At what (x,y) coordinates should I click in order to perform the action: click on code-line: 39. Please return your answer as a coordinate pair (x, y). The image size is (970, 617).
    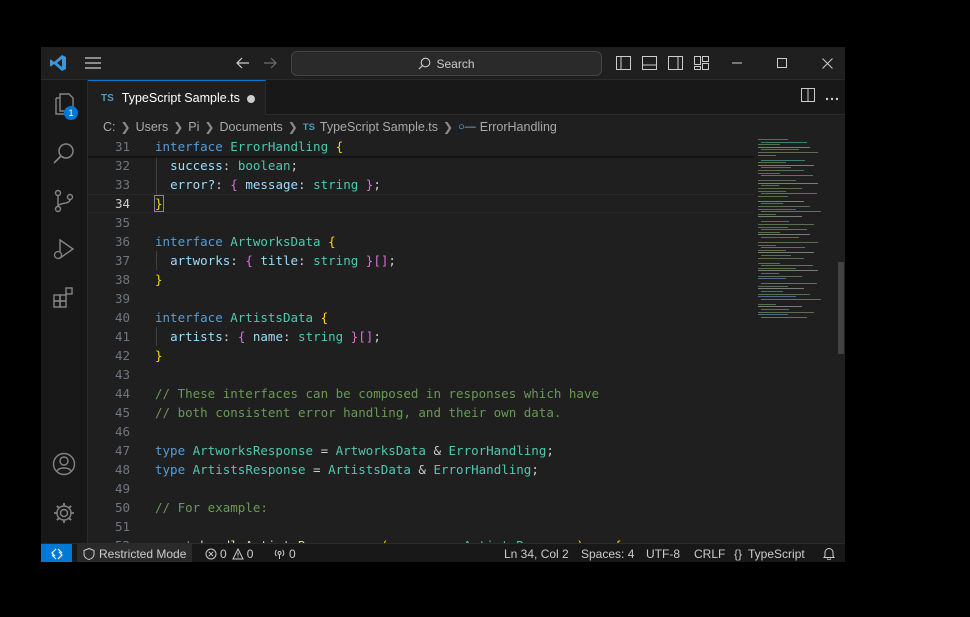
    Looking at the image, I should click on (421, 298).